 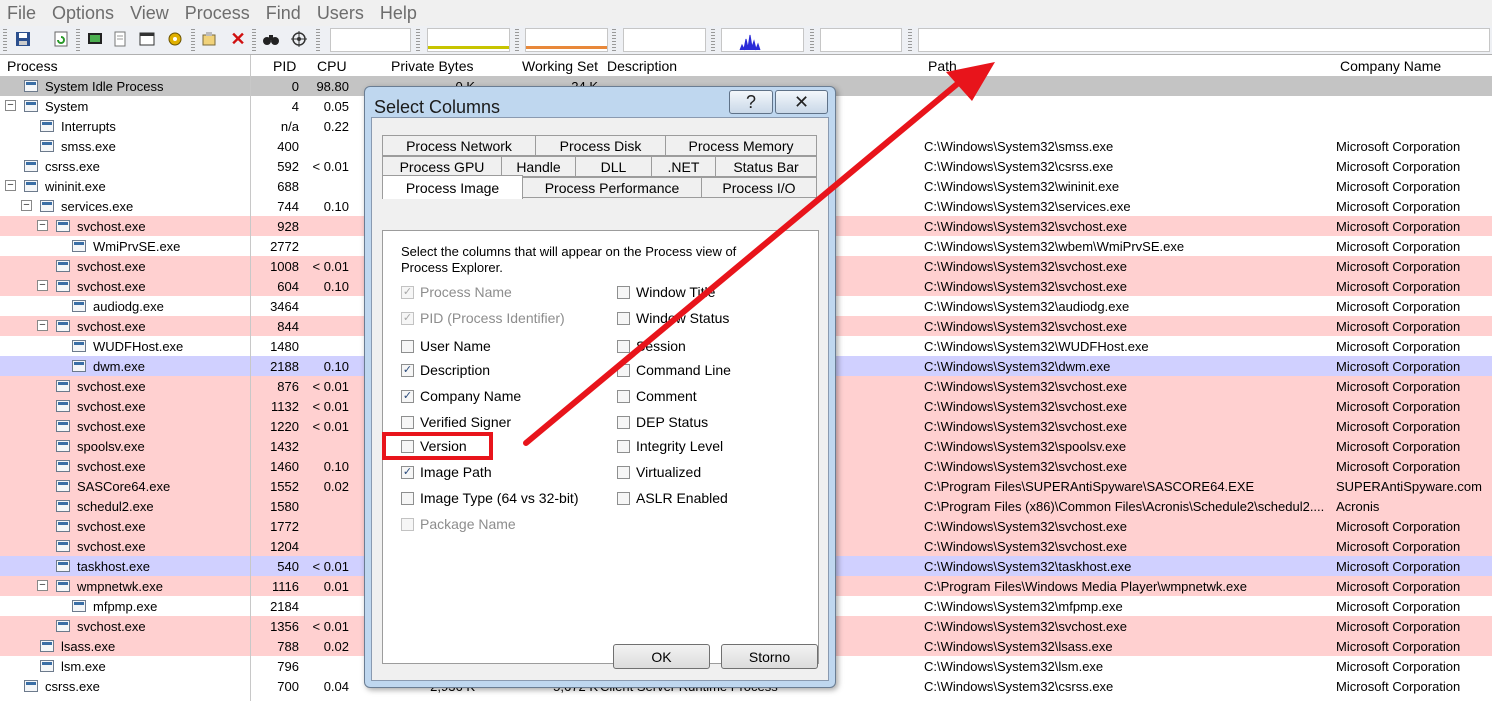 What do you see at coordinates (432, 66) in the screenshot?
I see `header-private-bytes: Private Bytes` at bounding box center [432, 66].